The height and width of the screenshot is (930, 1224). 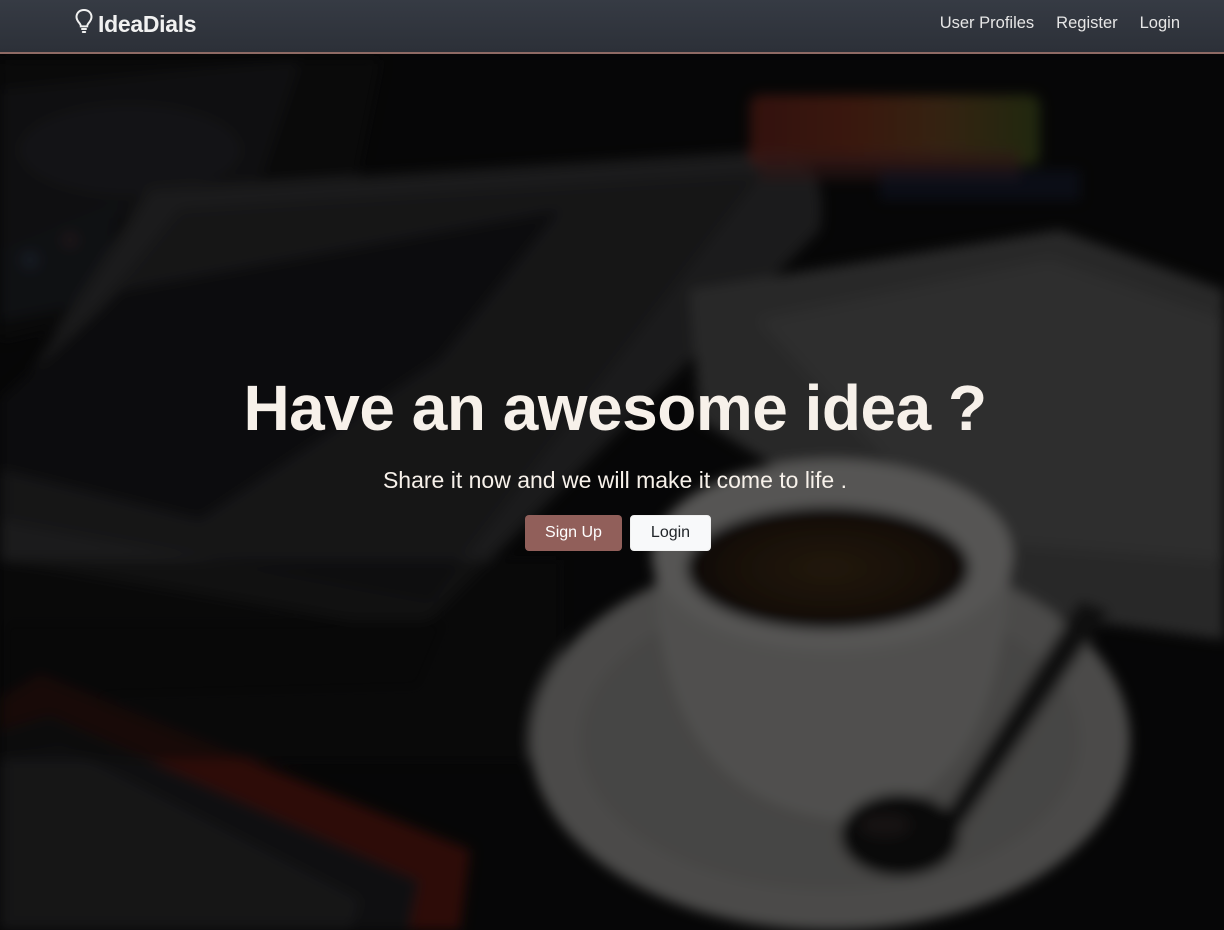 What do you see at coordinates (1160, 23) in the screenshot?
I see `nav-link-login: Login` at bounding box center [1160, 23].